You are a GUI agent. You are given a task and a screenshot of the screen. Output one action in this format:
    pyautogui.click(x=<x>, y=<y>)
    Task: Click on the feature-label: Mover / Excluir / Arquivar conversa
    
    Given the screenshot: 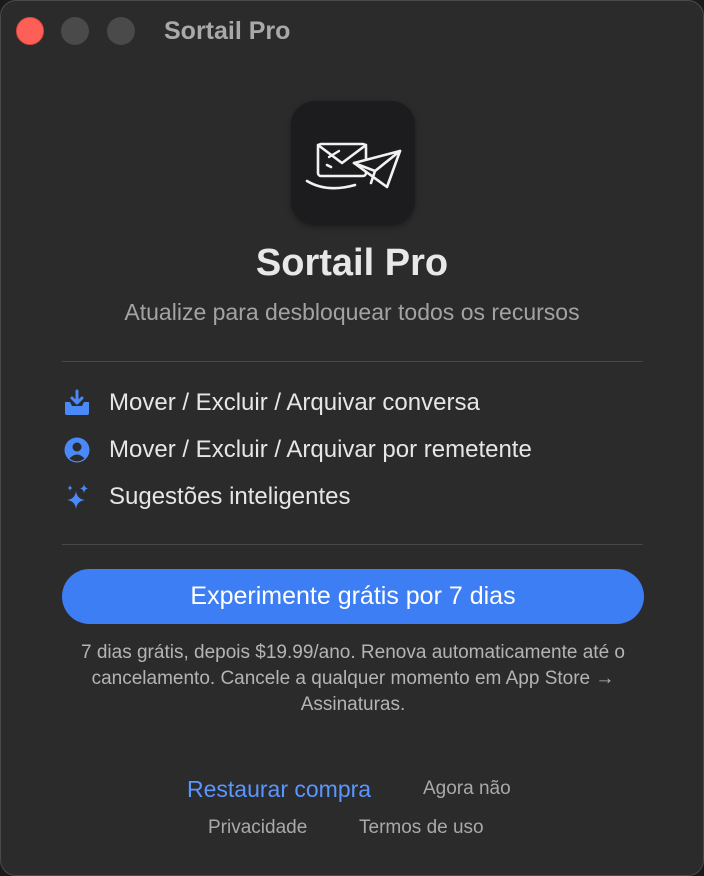 What is the action you would take?
    pyautogui.click(x=294, y=402)
    